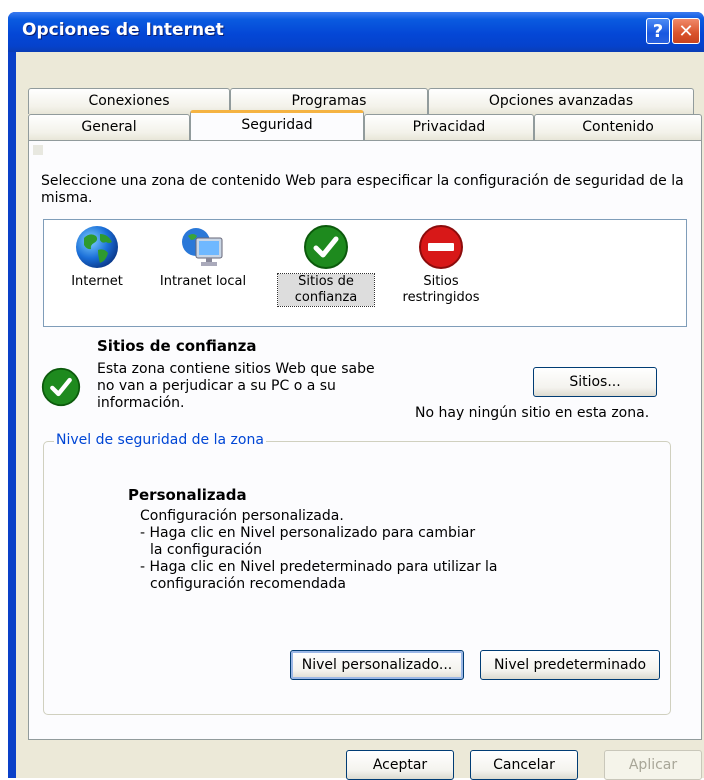 The image size is (704, 780). Describe the element at coordinates (686, 31) in the screenshot. I see `close-button: ✕` at that location.